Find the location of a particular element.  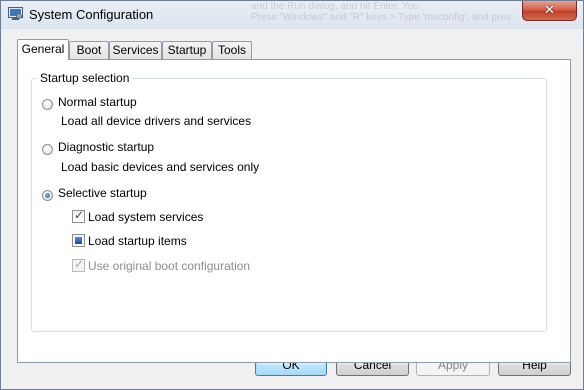

tab-startup: Startup is located at coordinates (187, 50).